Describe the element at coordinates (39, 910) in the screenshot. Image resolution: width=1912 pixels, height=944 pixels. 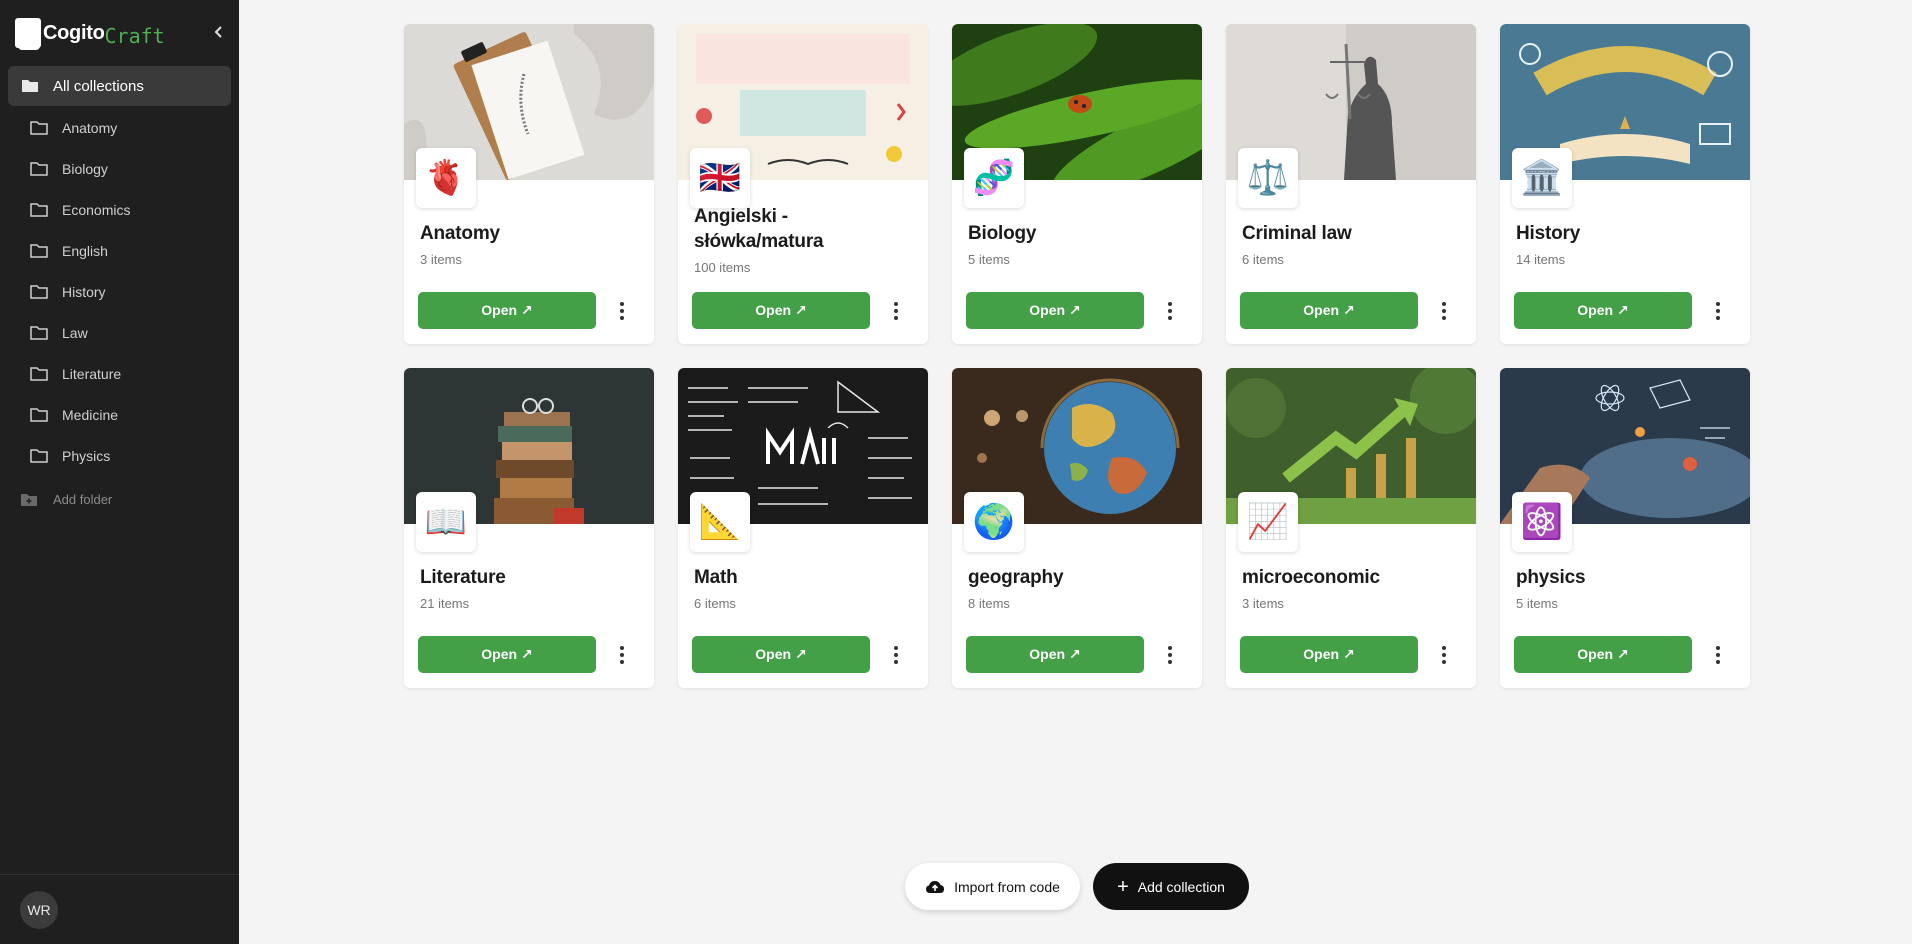
I see `user-avatar: WR` at that location.